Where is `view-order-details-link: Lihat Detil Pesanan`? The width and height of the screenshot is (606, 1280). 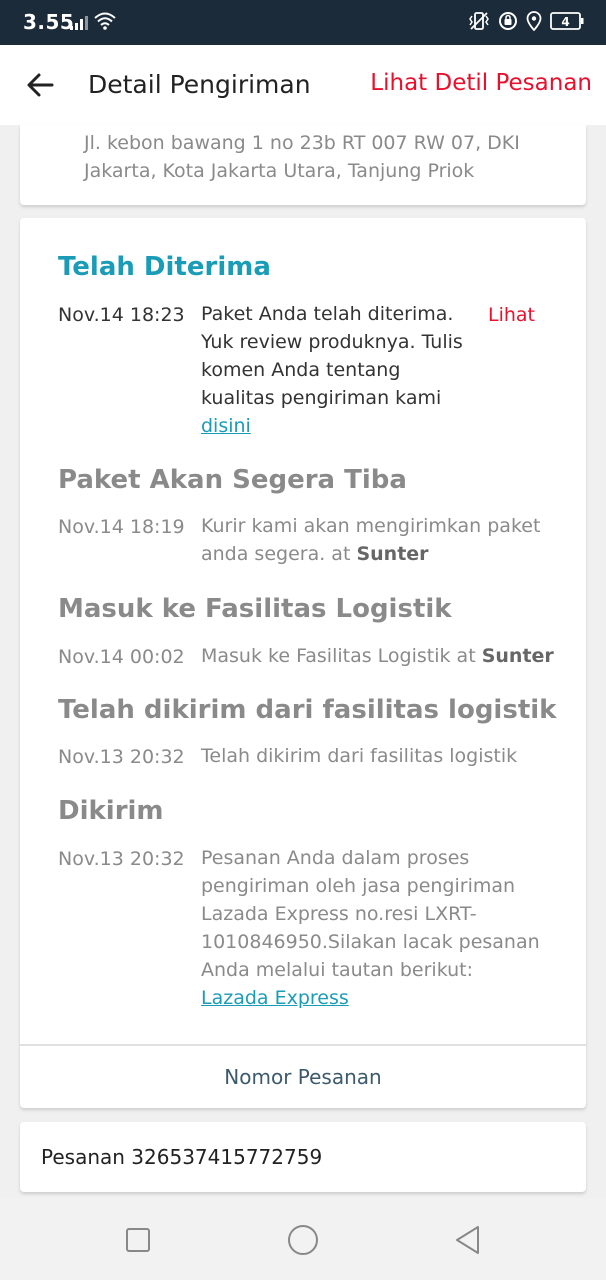 view-order-details-link: Lihat Detil Pesanan is located at coordinates (481, 83).